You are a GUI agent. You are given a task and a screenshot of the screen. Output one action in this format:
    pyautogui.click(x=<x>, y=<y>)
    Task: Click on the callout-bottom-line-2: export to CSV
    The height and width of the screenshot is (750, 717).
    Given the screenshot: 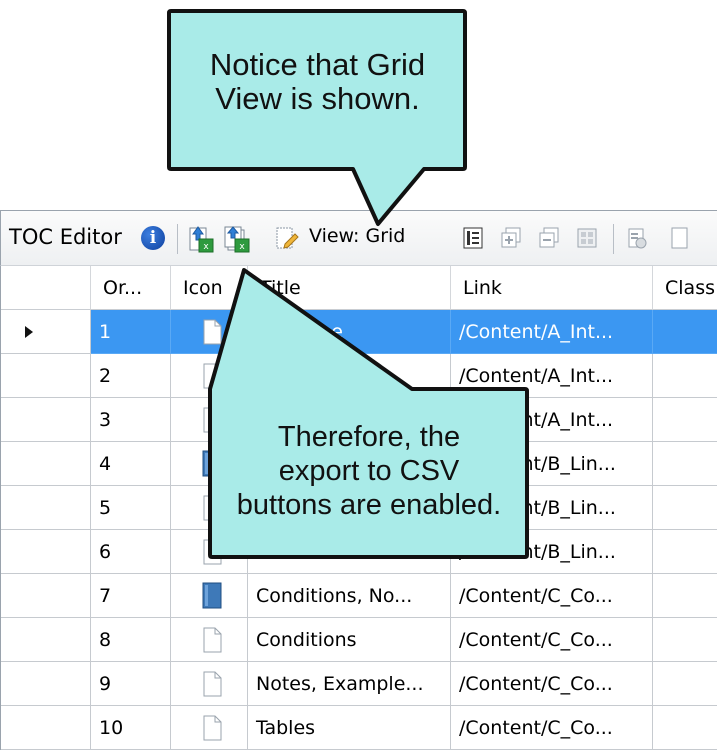 What is the action you would take?
    pyautogui.click(x=369, y=471)
    